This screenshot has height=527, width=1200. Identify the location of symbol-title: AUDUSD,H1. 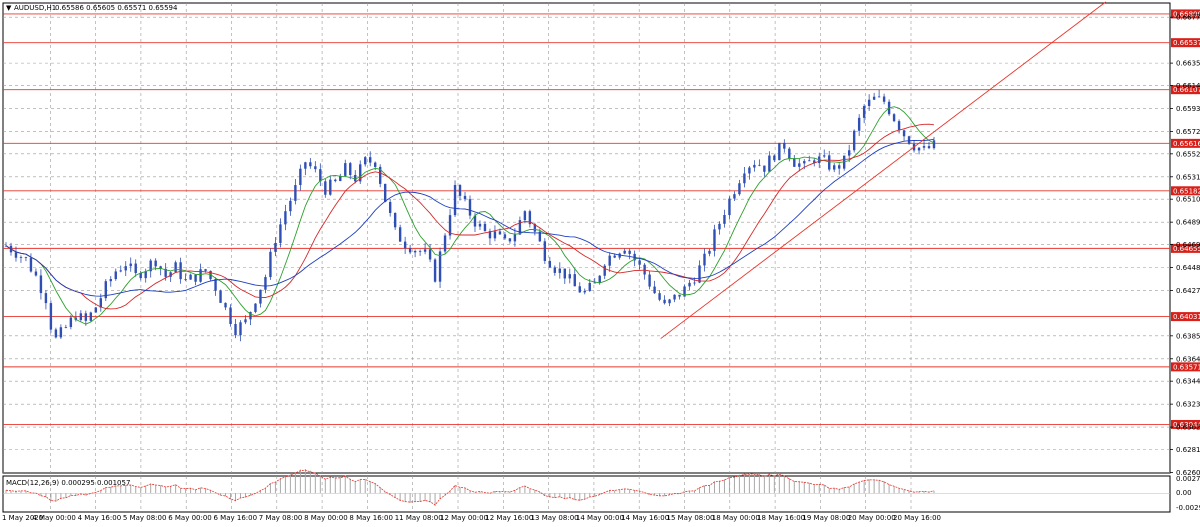
(35, 8).